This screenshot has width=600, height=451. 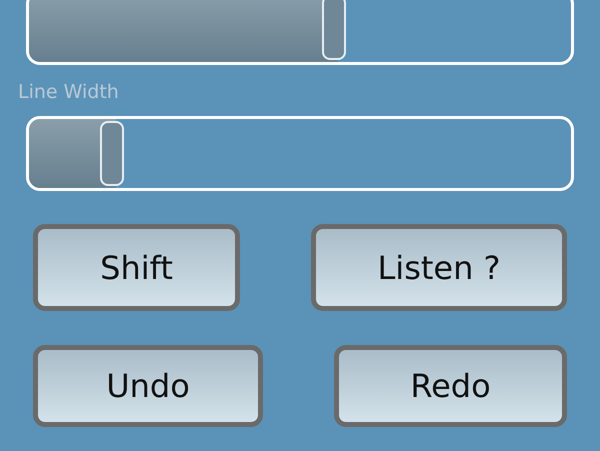 I want to click on action-button: Undo, so click(x=148, y=386).